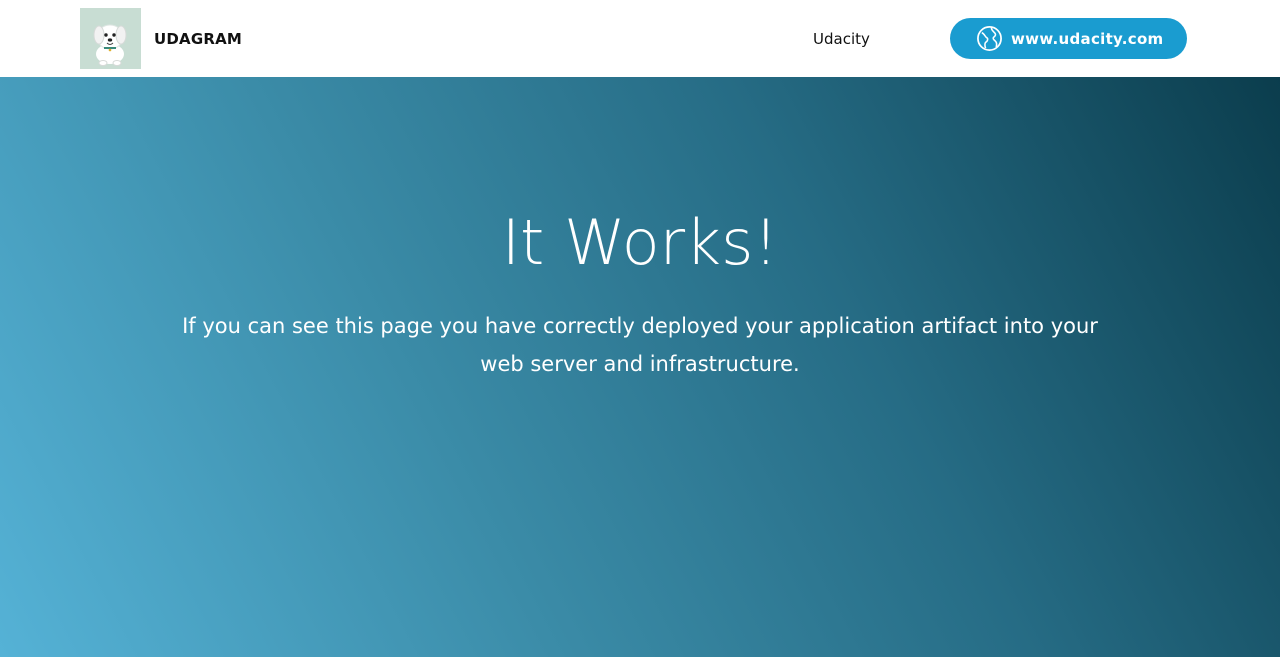 The image size is (1280, 657). I want to click on logo-link, so click(110, 38).